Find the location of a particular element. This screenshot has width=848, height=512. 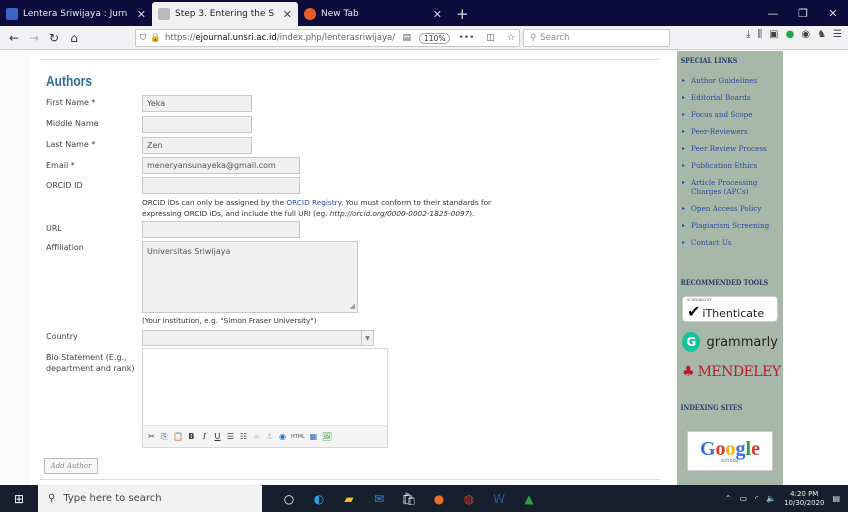

tab-title: Step 3. Entering the Submissio is located at coordinates (224, 14).